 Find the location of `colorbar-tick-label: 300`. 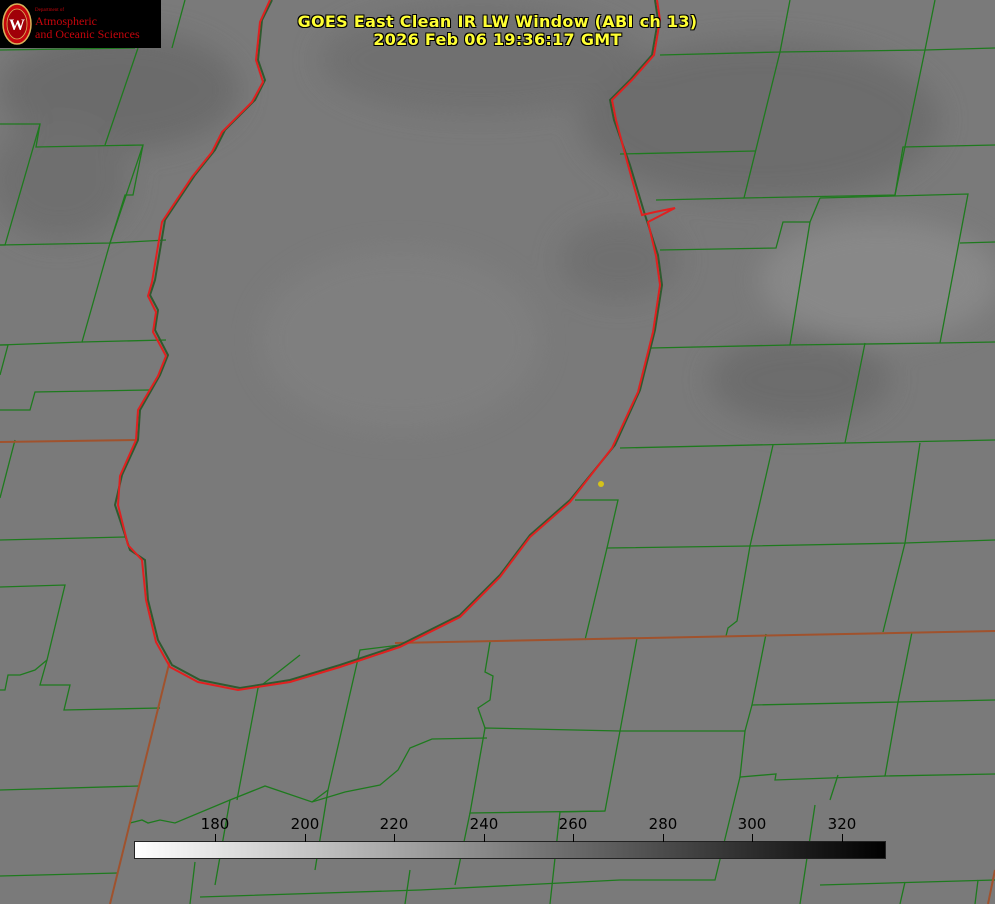

colorbar-tick-label: 300 is located at coordinates (752, 824).